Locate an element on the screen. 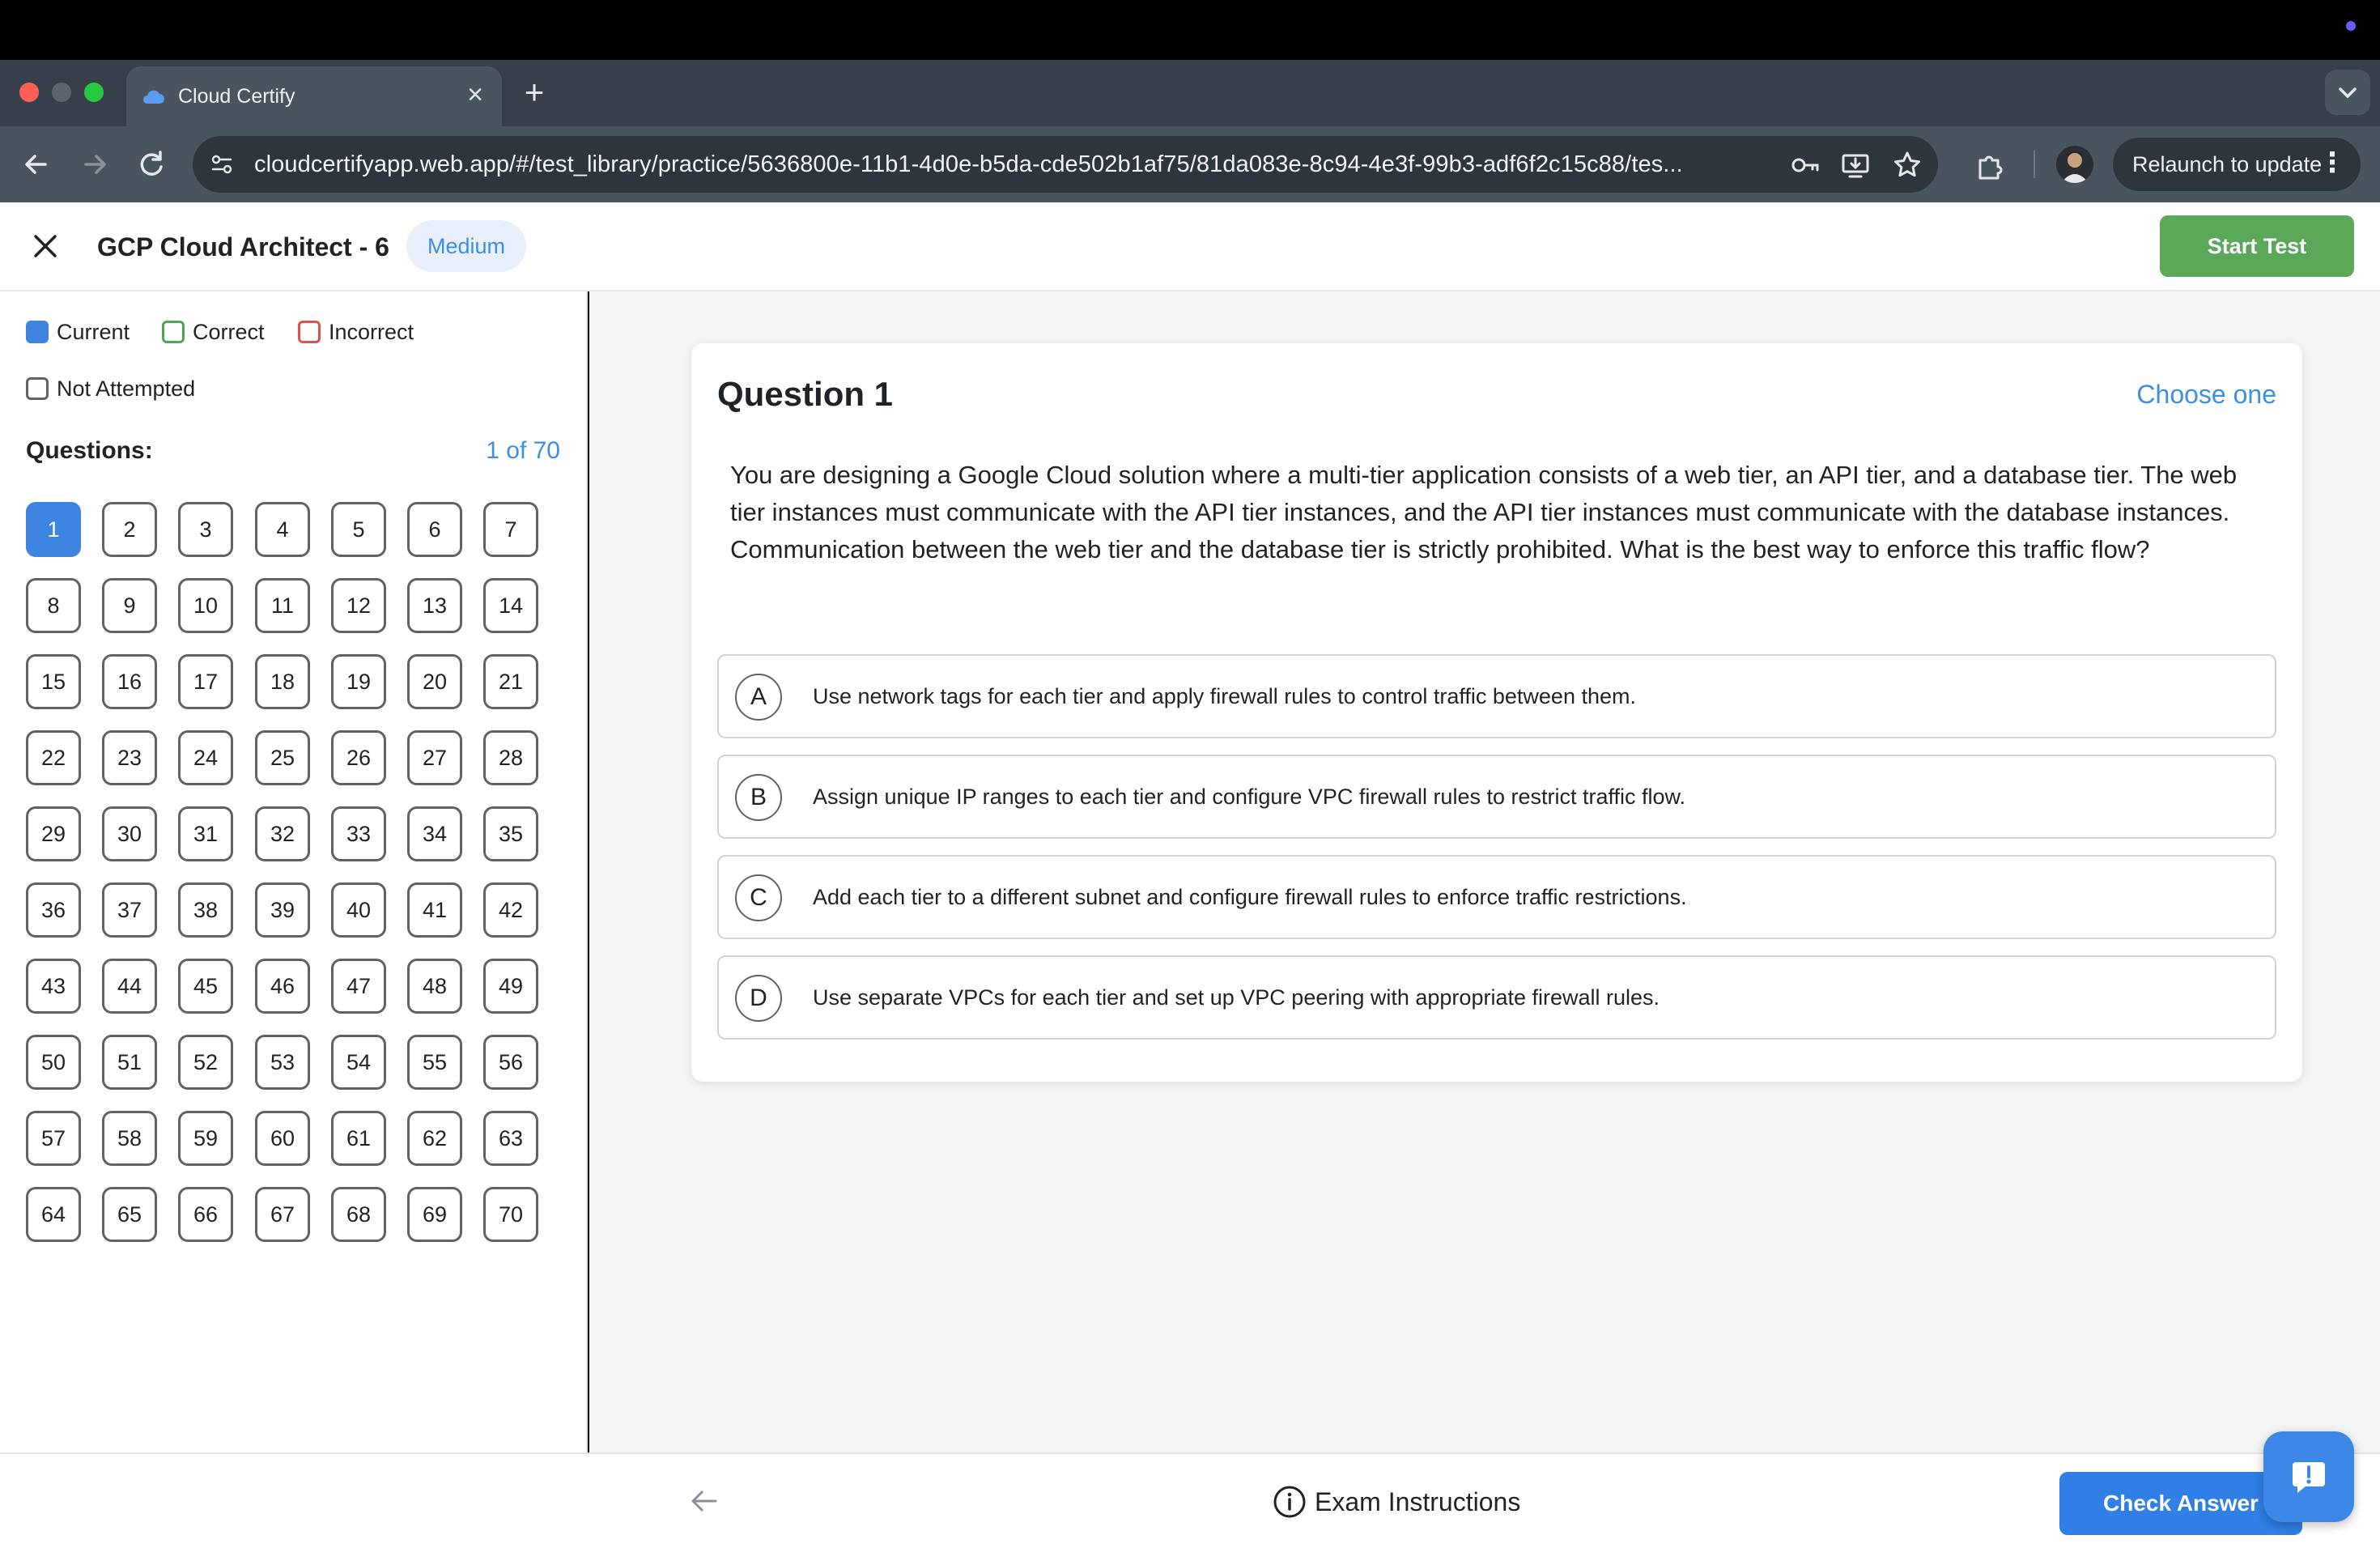 This screenshot has width=2380, height=1548. reload-icon is located at coordinates (151, 165).